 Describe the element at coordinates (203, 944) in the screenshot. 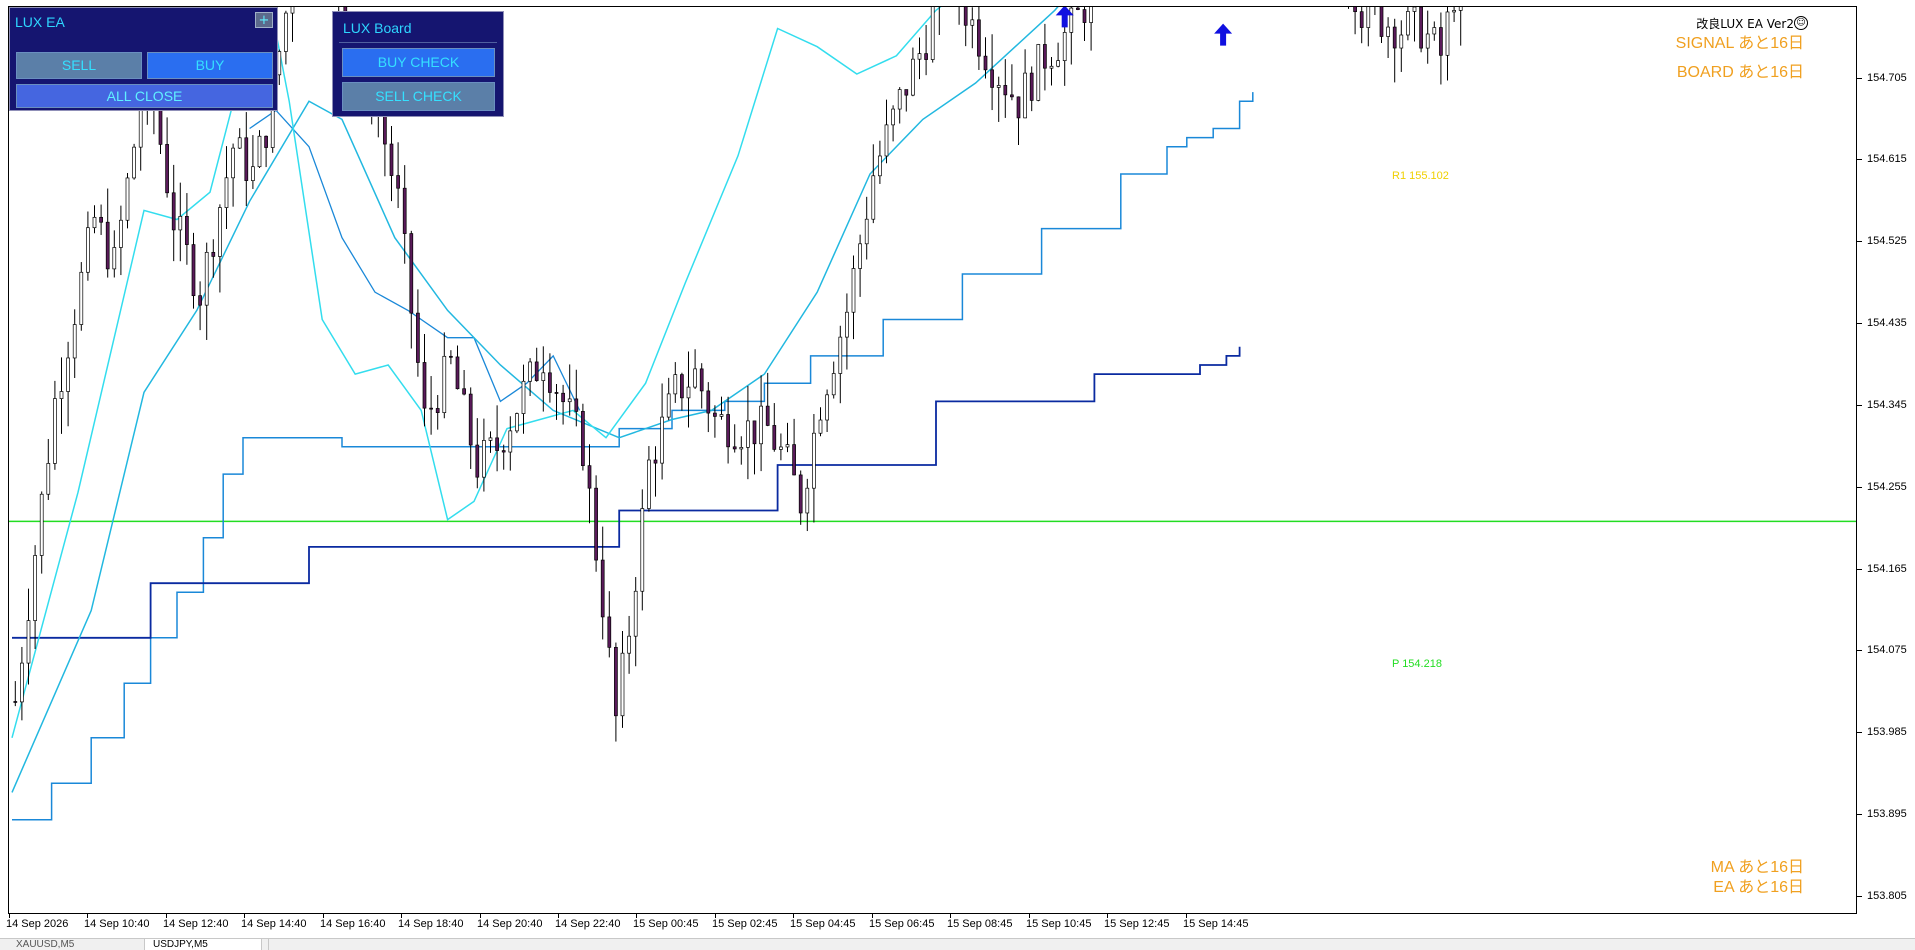

I see `tab-usdjpy: USDJPY,M5` at that location.